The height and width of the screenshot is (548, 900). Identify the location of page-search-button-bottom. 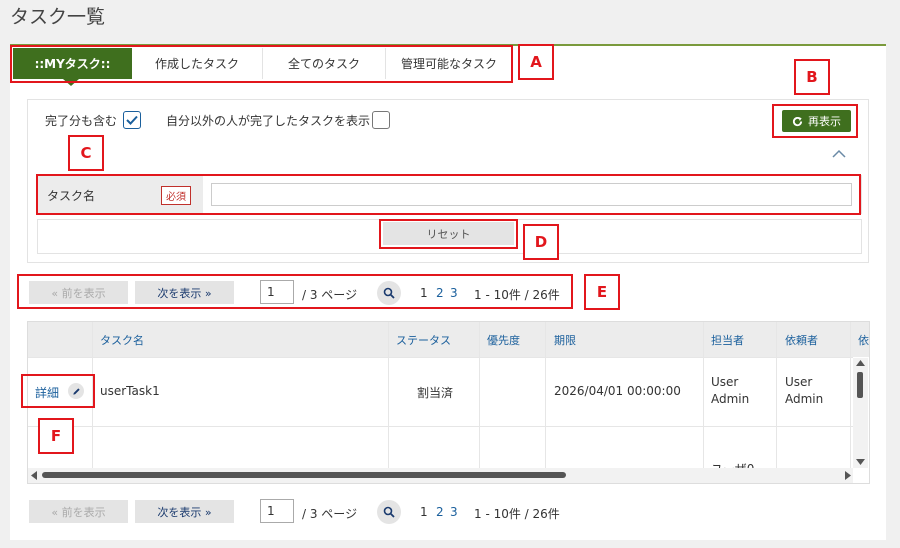
(389, 512).